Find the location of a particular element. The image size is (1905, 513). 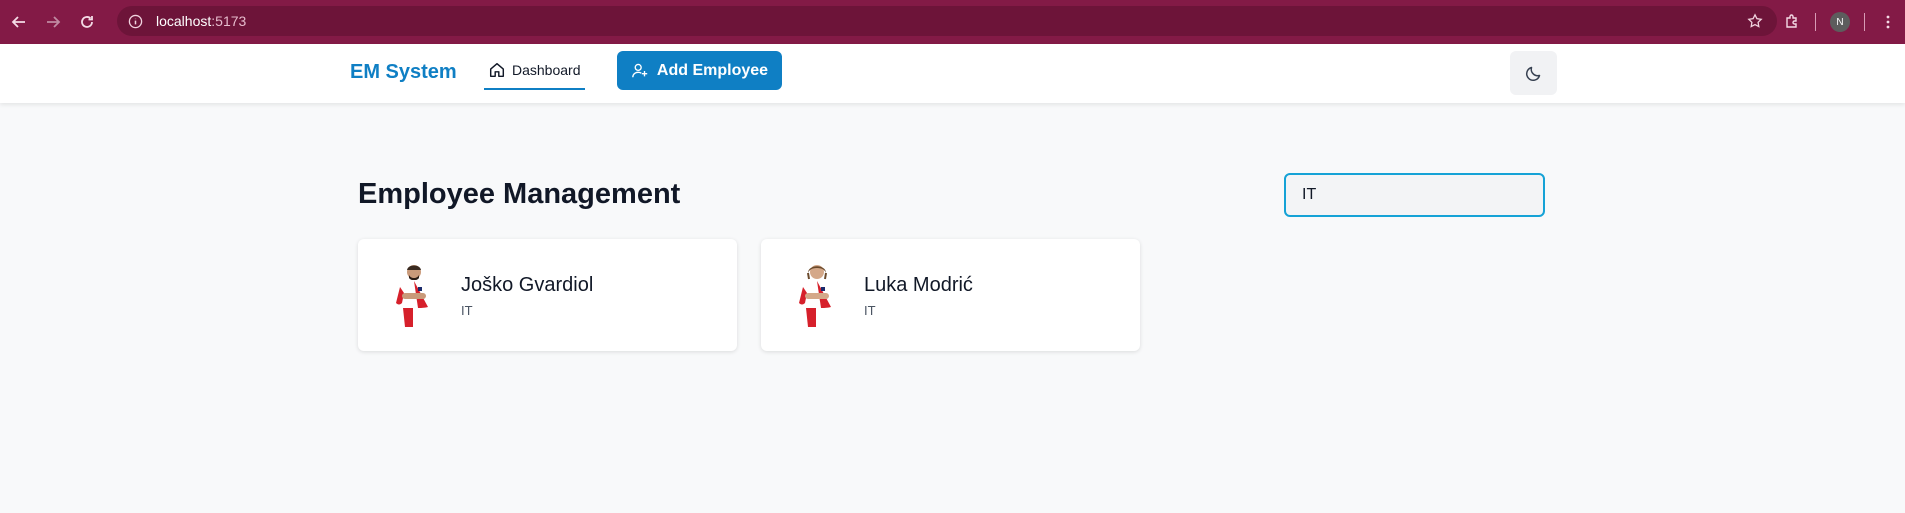

kebab-menu-icon is located at coordinates (1888, 22).